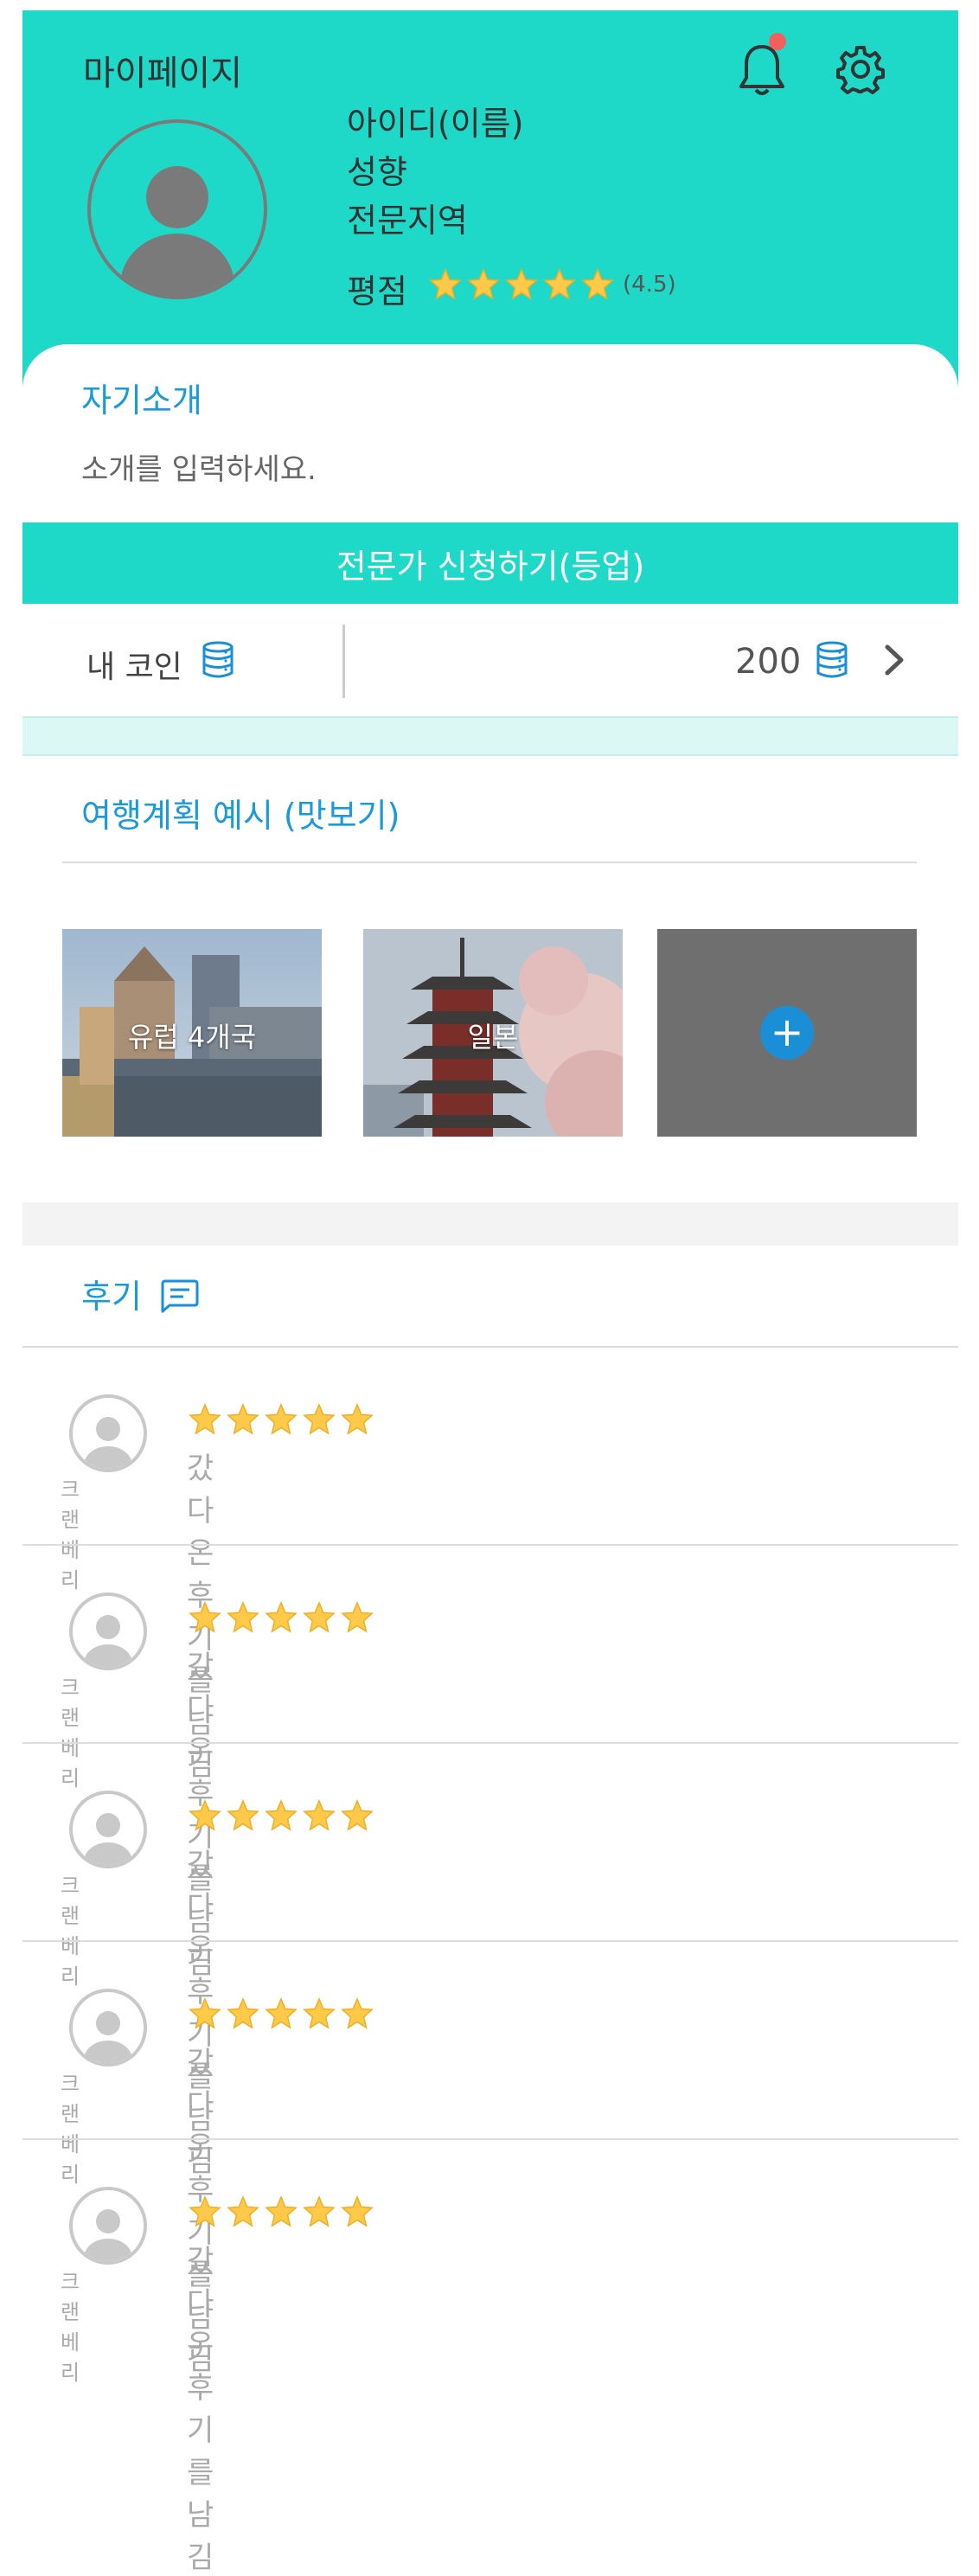 This screenshot has height=2576, width=979. What do you see at coordinates (200, 2409) in the screenshot?
I see `review-text: 갔다온 후기를 남김` at bounding box center [200, 2409].